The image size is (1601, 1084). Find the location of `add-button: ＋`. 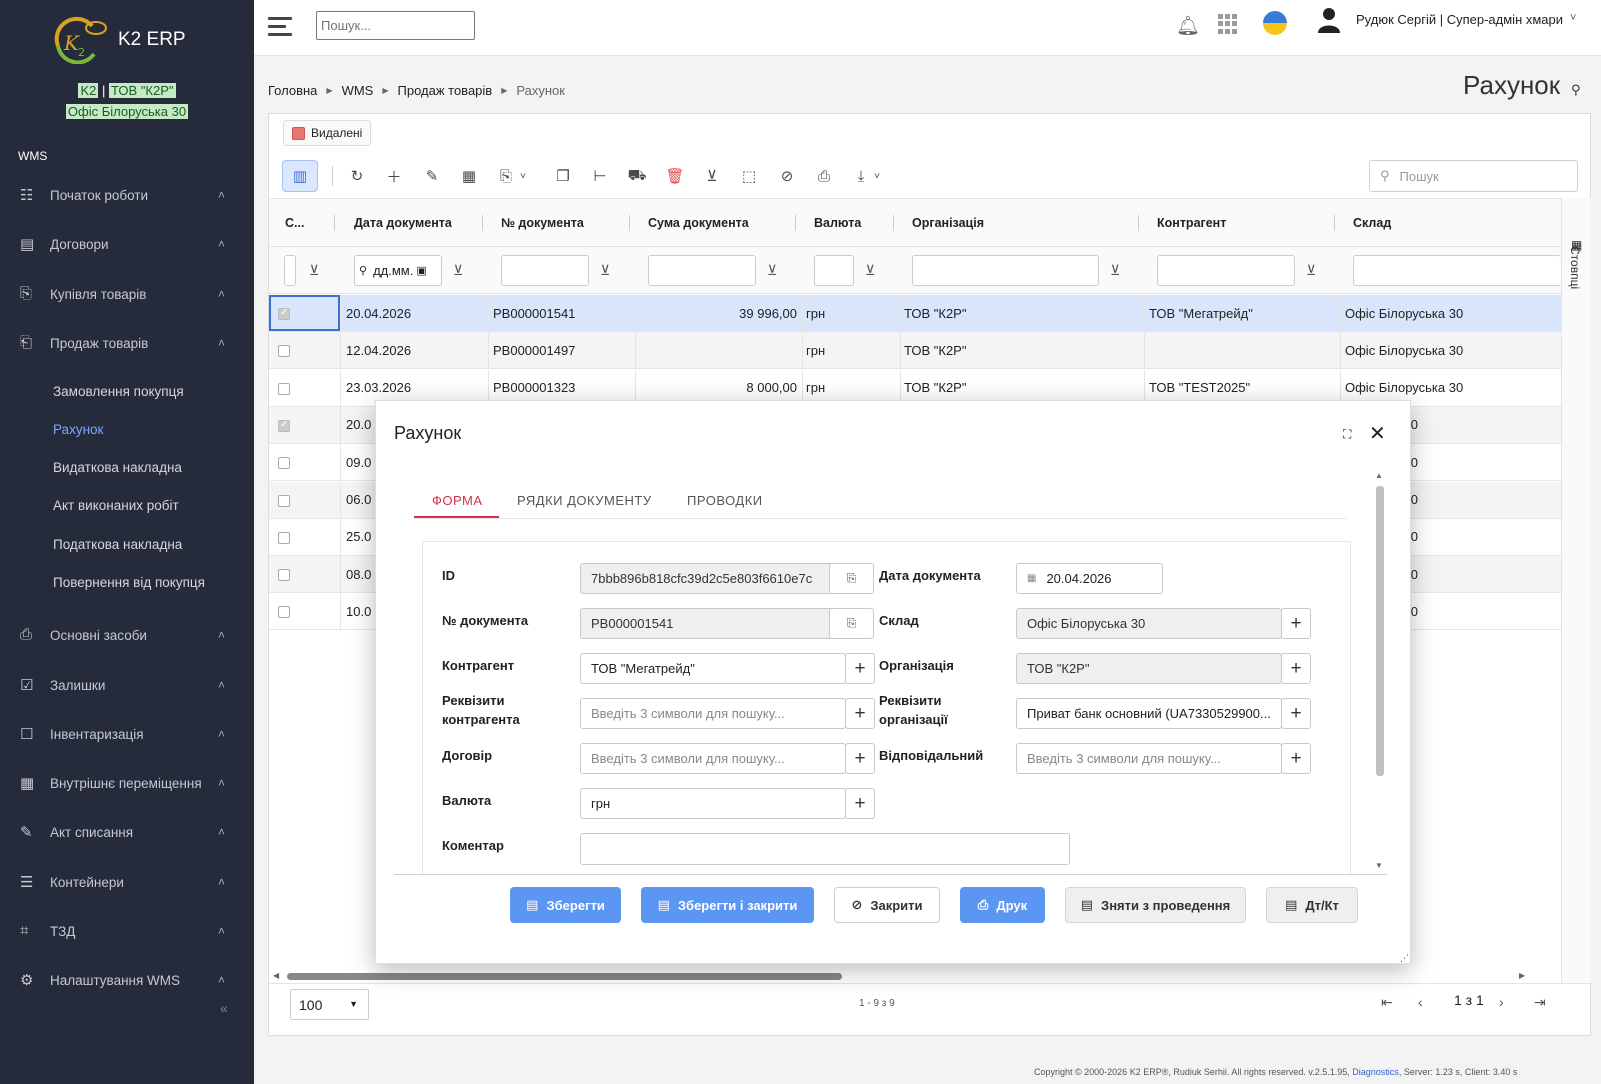

add-button: ＋ is located at coordinates (394, 176).